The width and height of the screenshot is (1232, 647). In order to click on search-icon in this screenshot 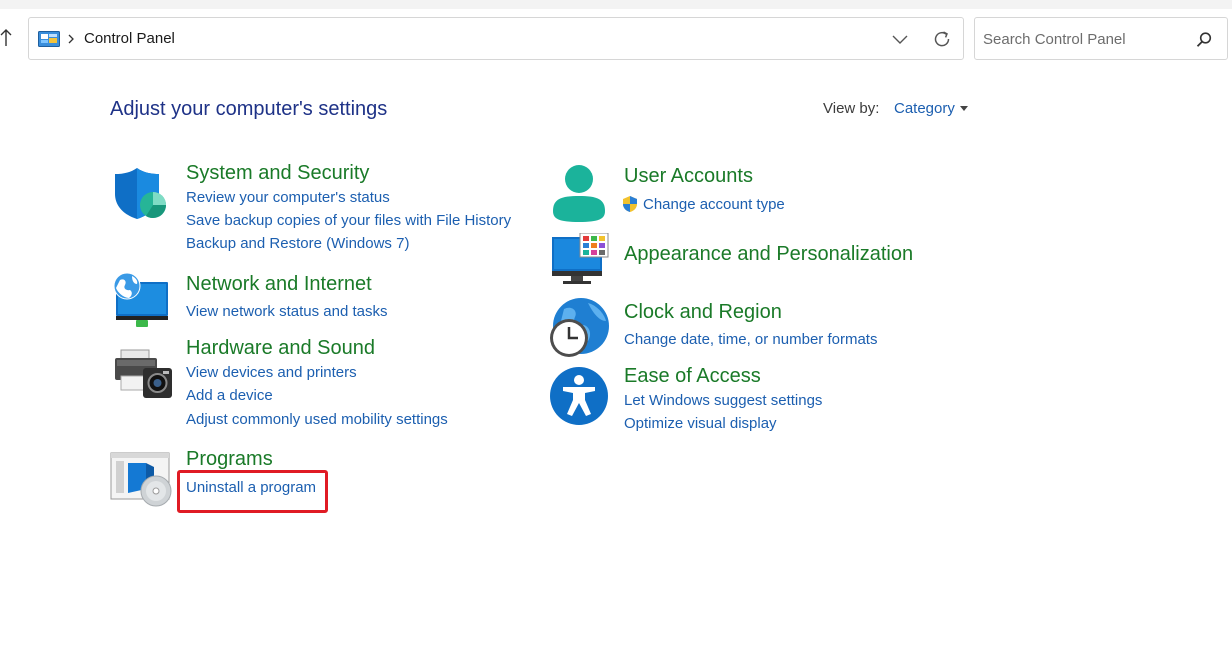, I will do `click(1204, 40)`.